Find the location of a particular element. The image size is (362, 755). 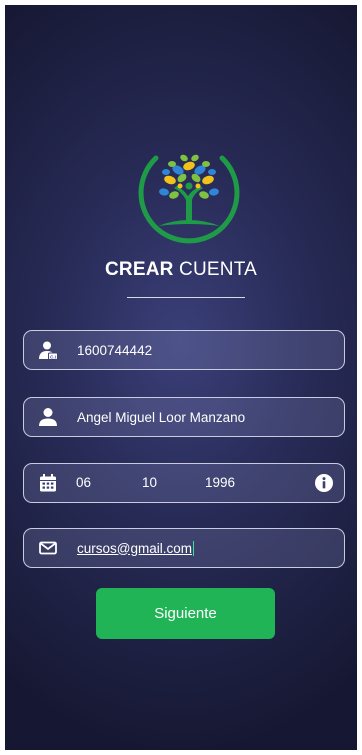

page-title-rest: CUENTA is located at coordinates (215, 269).